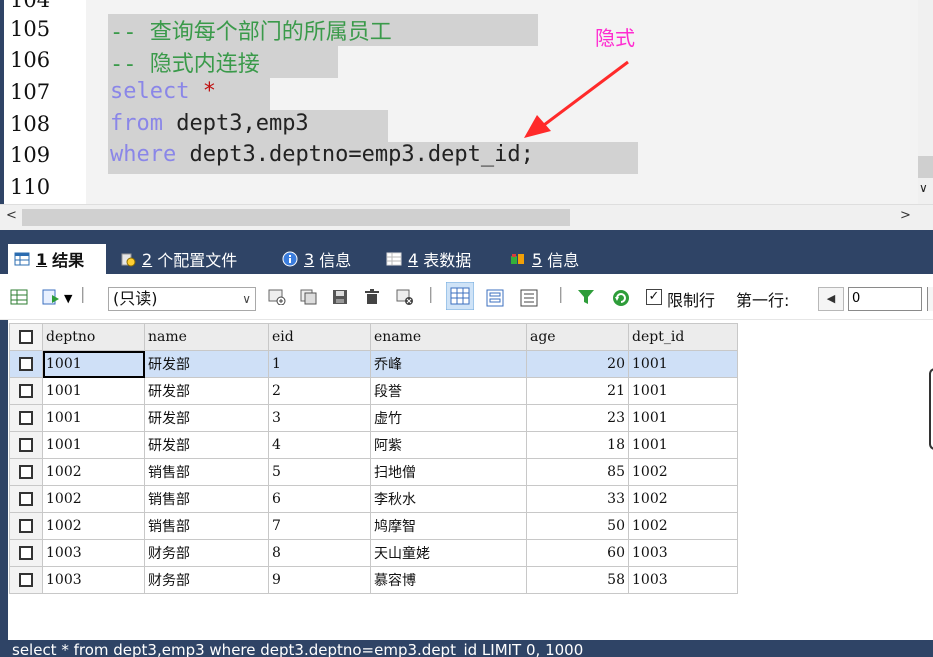 Image resolution: width=933 pixels, height=657 pixels. I want to click on scroll-left-icon: <, so click(11, 215).